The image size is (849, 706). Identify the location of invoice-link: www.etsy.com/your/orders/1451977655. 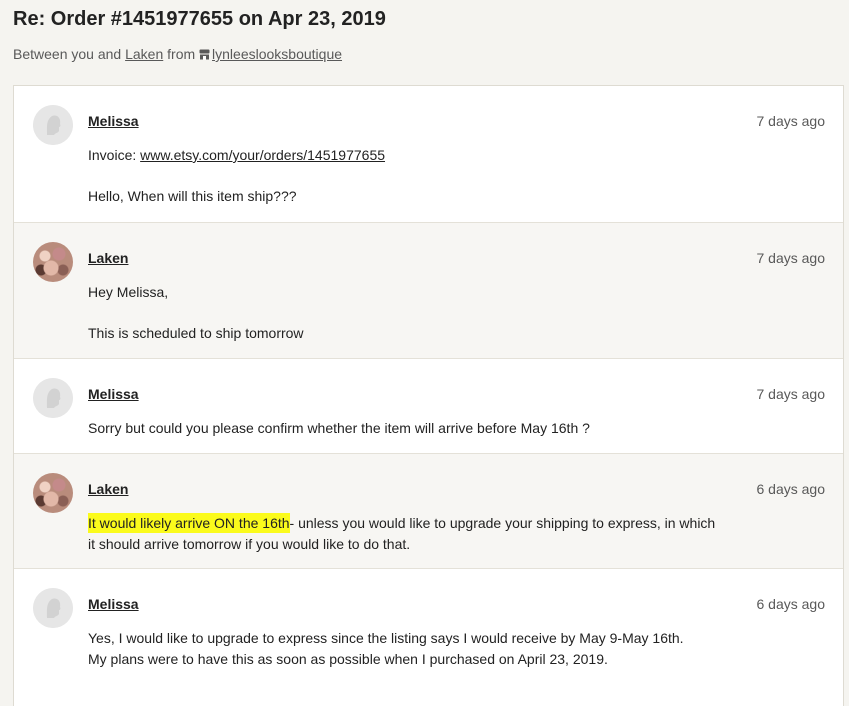
(262, 155).